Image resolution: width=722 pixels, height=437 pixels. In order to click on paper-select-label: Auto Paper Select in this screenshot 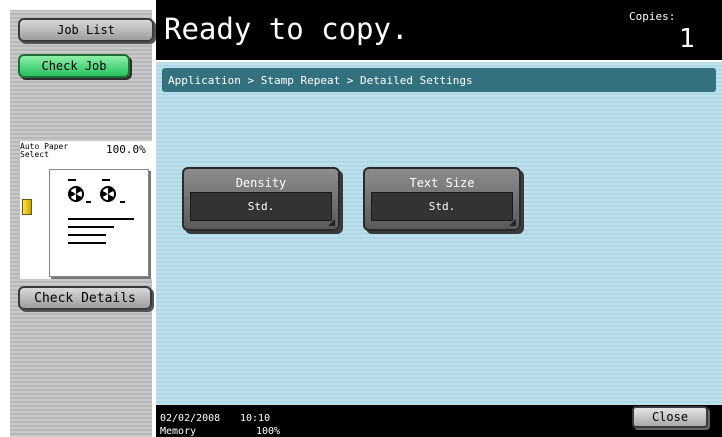, I will do `click(44, 150)`.